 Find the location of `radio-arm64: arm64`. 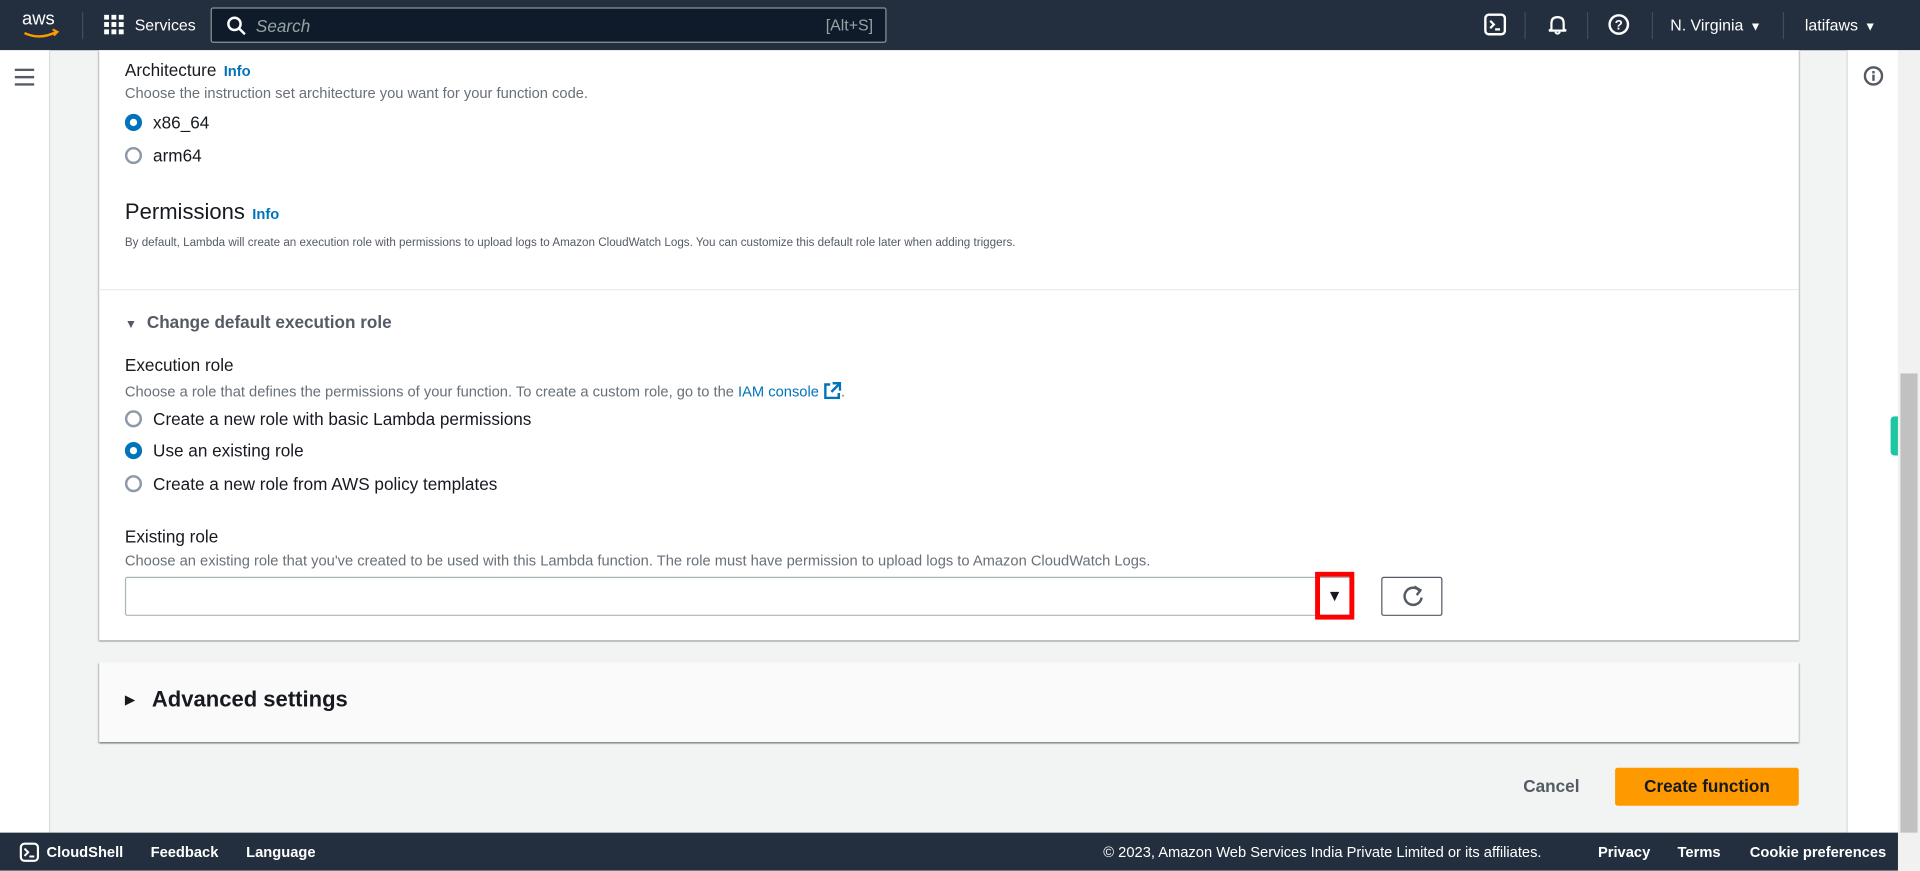

radio-arm64: arm64 is located at coordinates (163, 155).